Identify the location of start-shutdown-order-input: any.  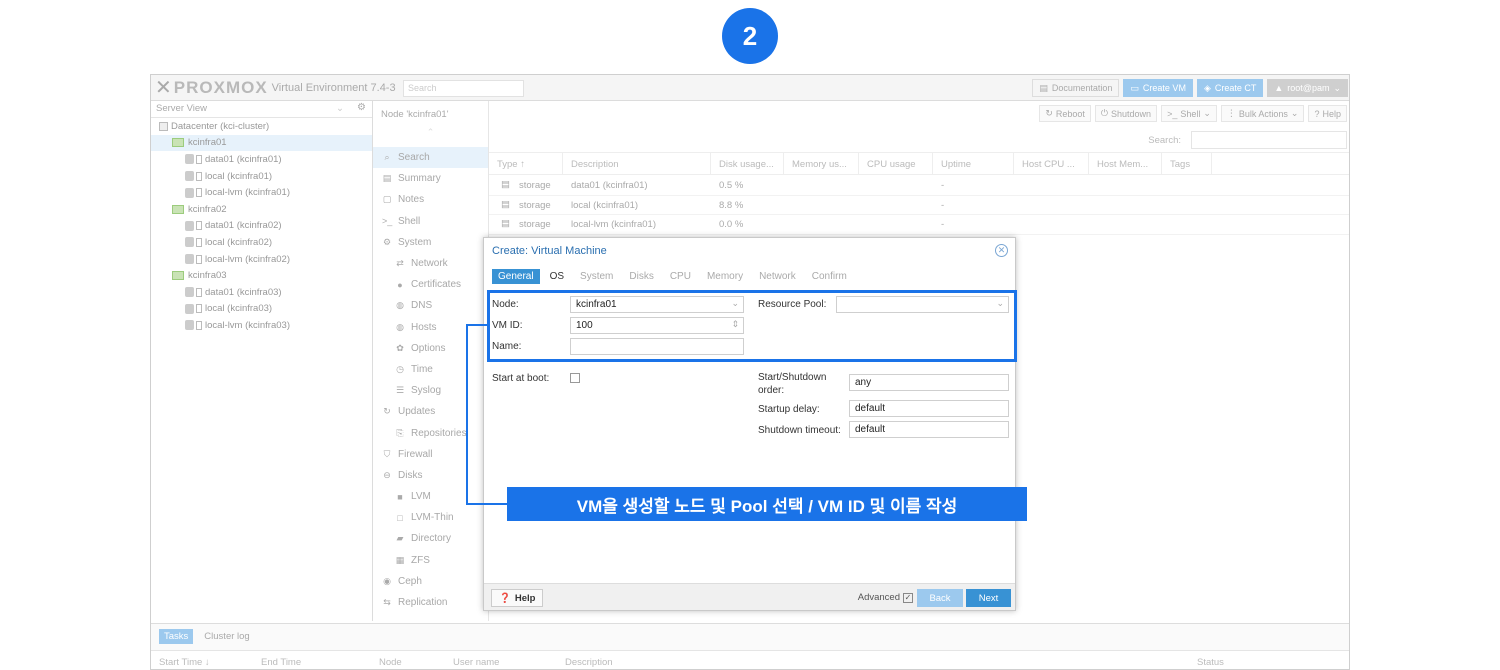
(929, 382).